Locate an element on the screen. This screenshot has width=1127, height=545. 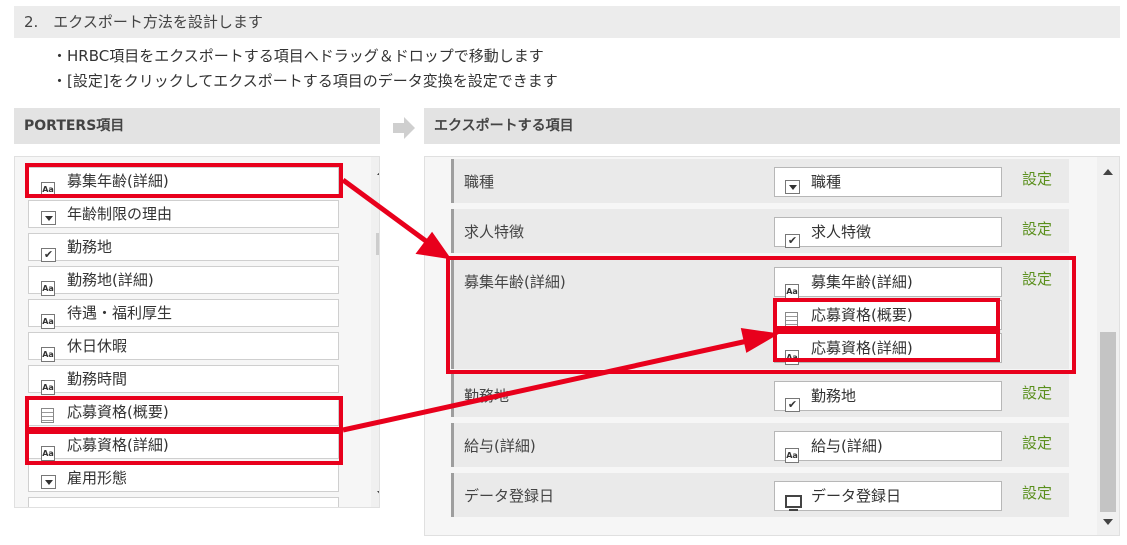
porters-list-scrollbar is located at coordinates (375, 332).